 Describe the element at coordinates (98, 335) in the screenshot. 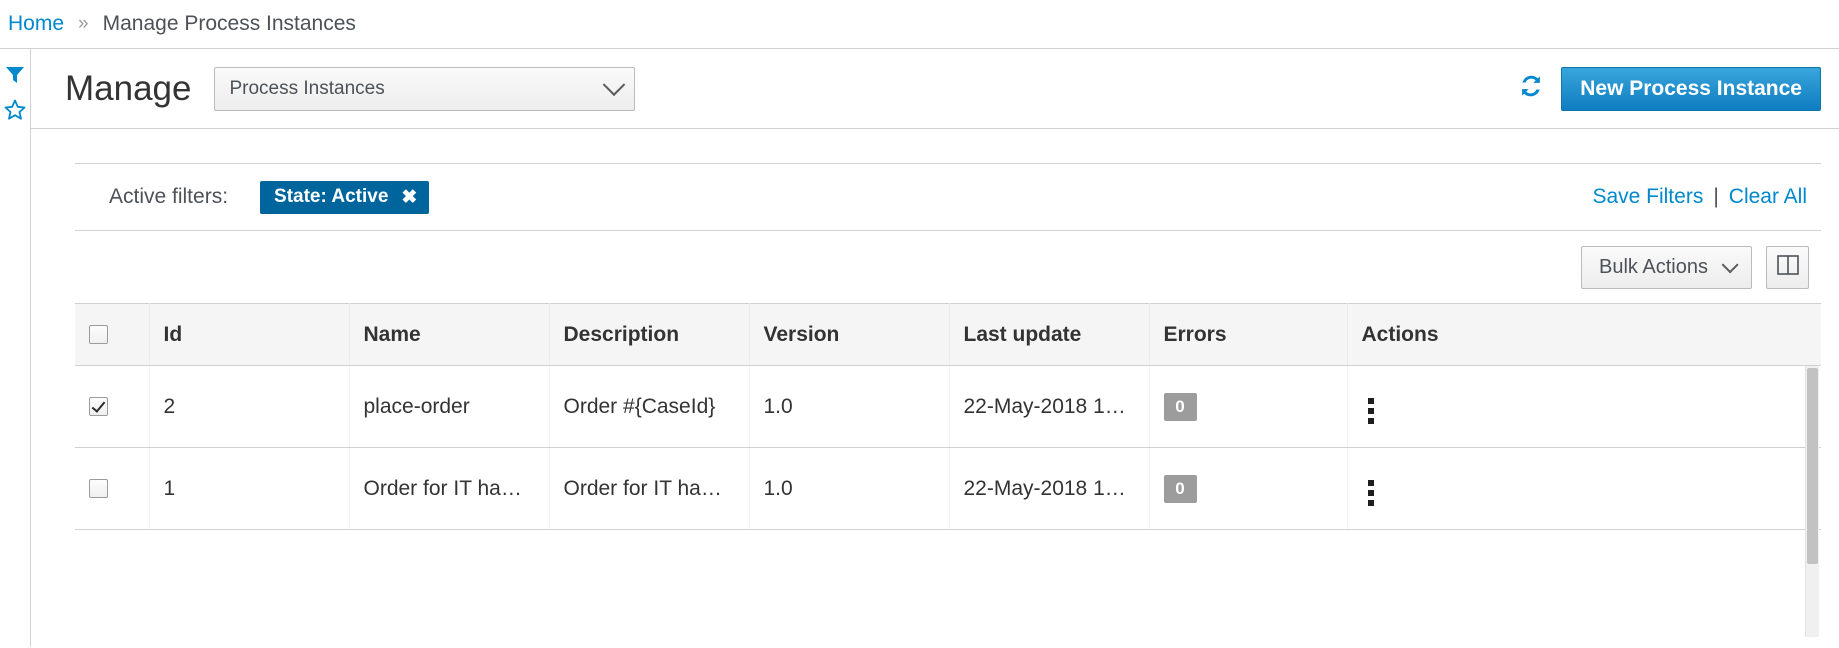

I see `select-all-checkbox` at that location.